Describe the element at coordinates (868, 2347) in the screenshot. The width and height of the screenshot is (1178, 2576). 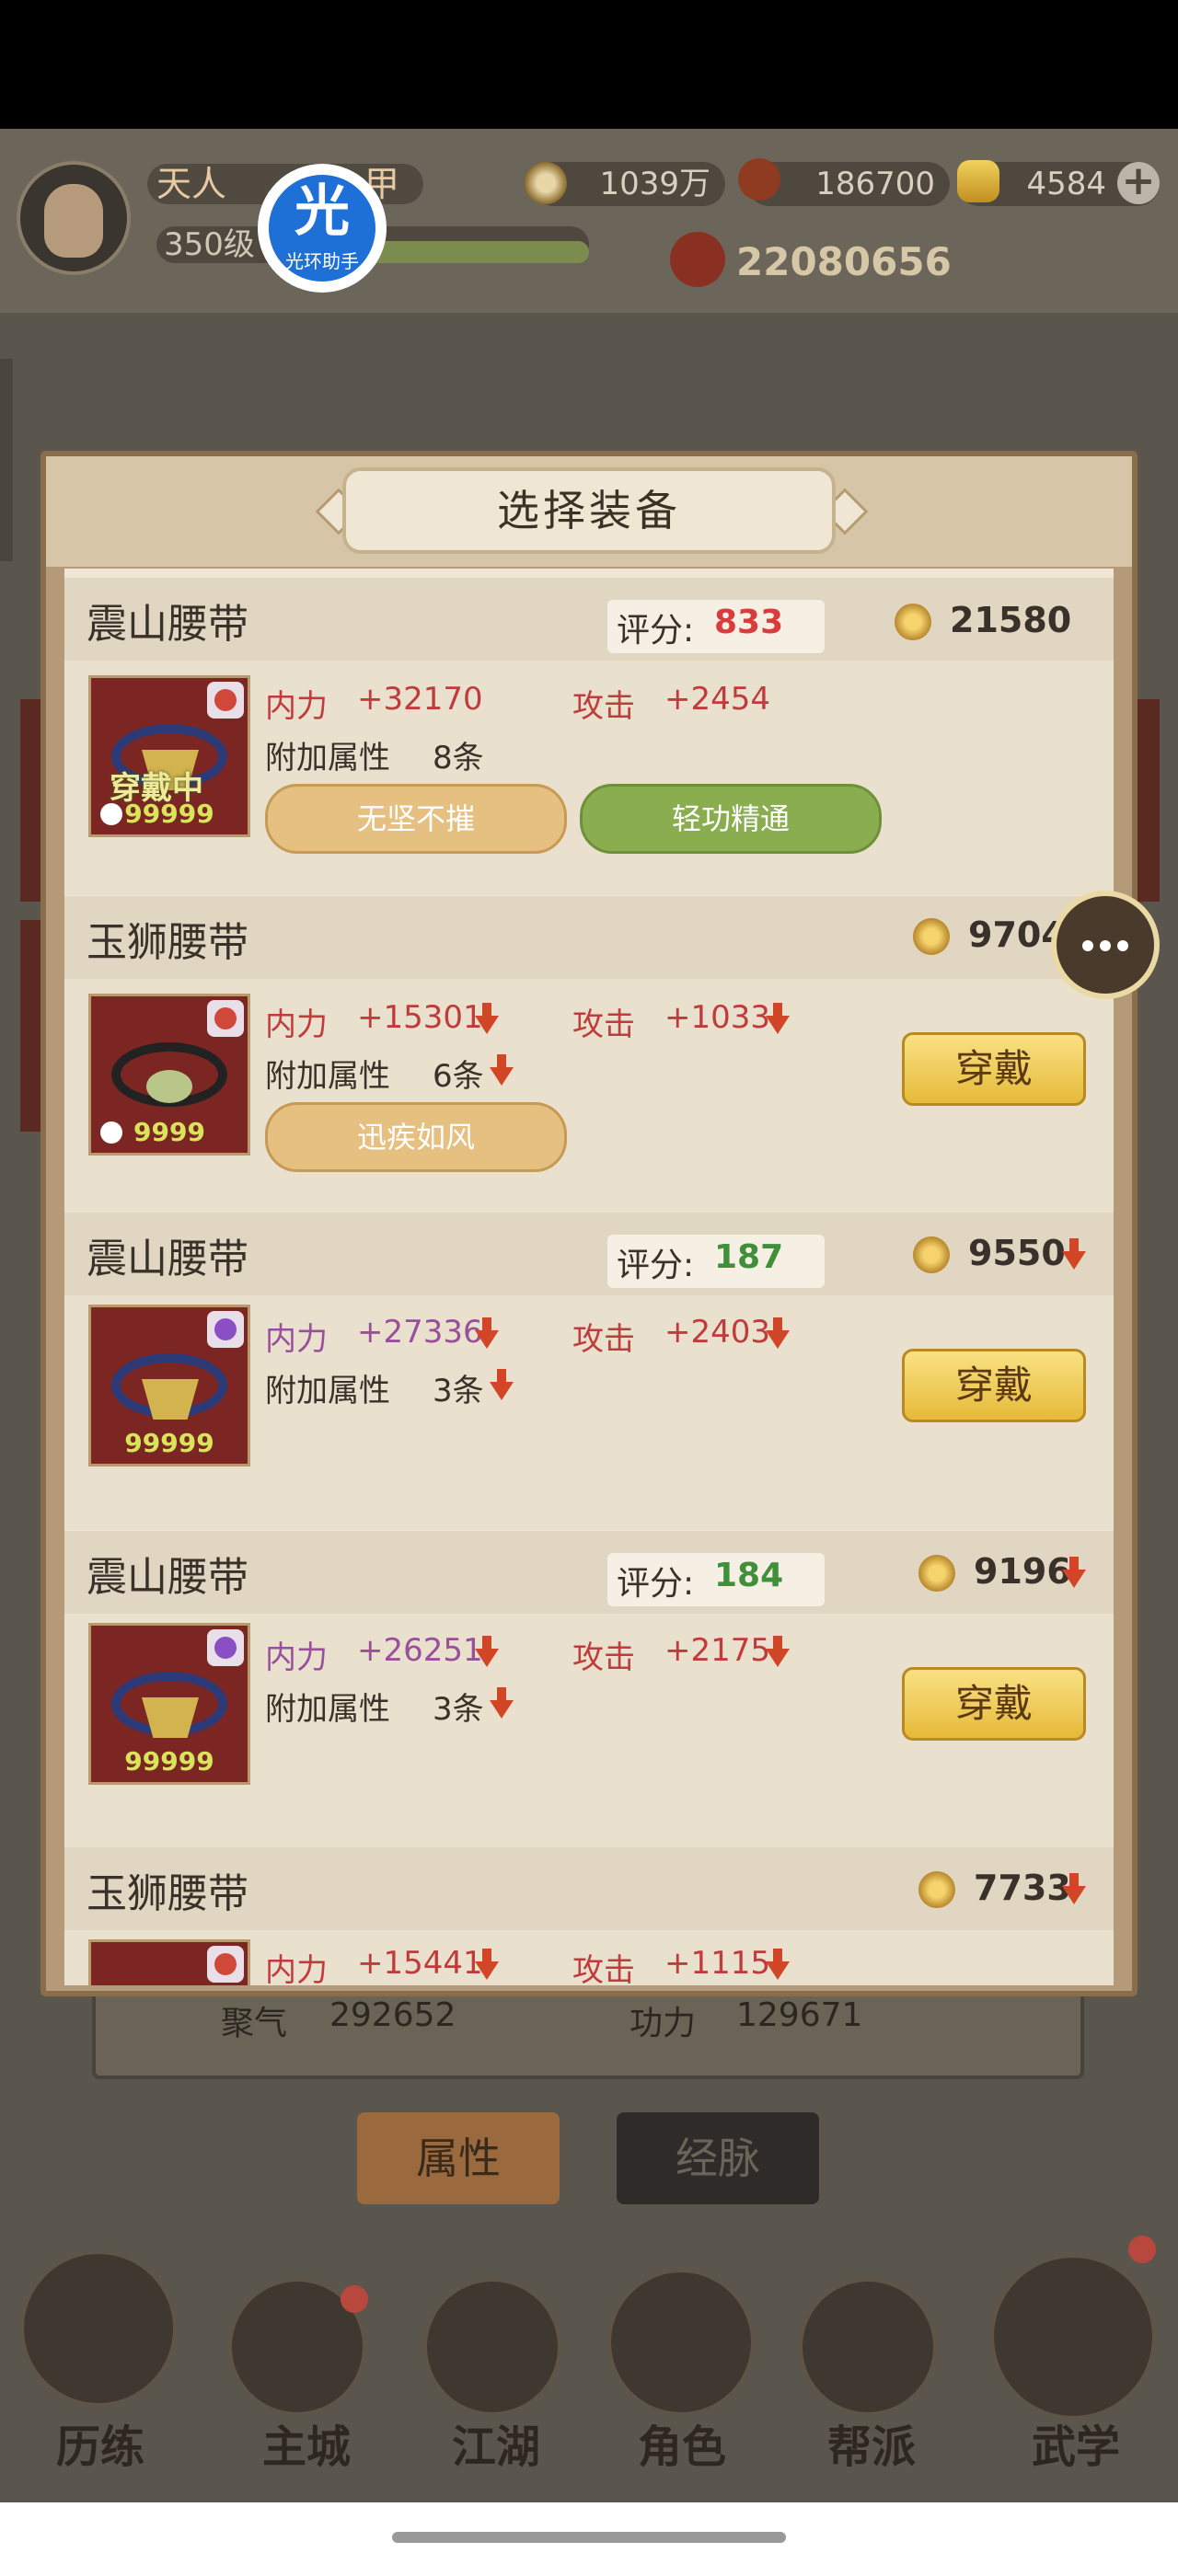
I see `nav-icon-bangpai` at that location.